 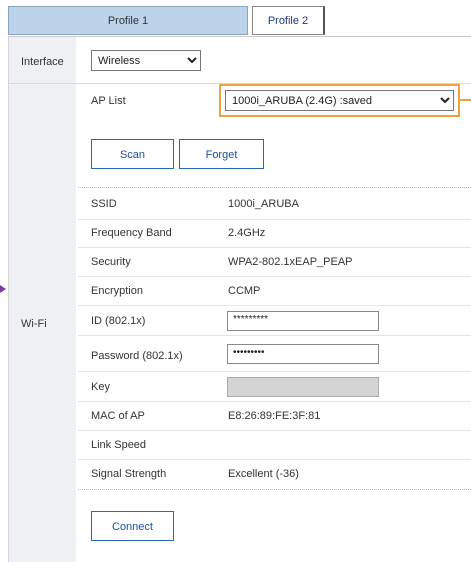 I want to click on ap-list-label: AP List, so click(x=108, y=101).